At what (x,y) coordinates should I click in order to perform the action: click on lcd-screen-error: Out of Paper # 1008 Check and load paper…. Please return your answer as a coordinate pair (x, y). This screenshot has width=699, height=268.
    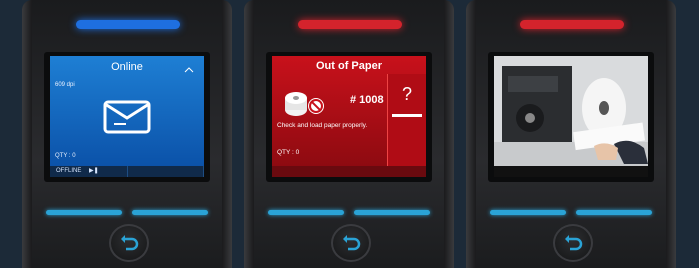
    Looking at the image, I should click on (349, 115).